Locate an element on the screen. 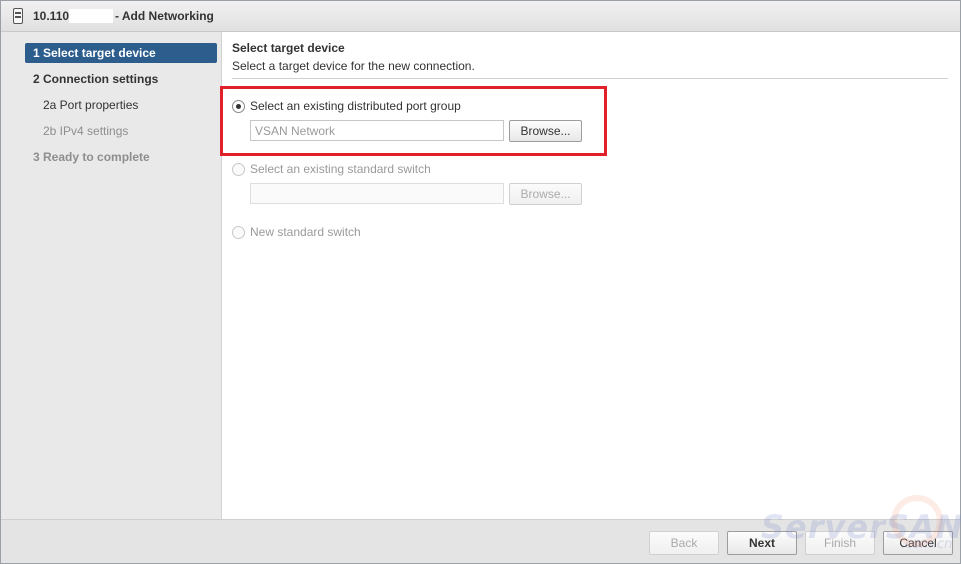 Image resolution: width=961 pixels, height=564 pixels. wizard-footer: Back Next Finish Cancel is located at coordinates (480, 541).